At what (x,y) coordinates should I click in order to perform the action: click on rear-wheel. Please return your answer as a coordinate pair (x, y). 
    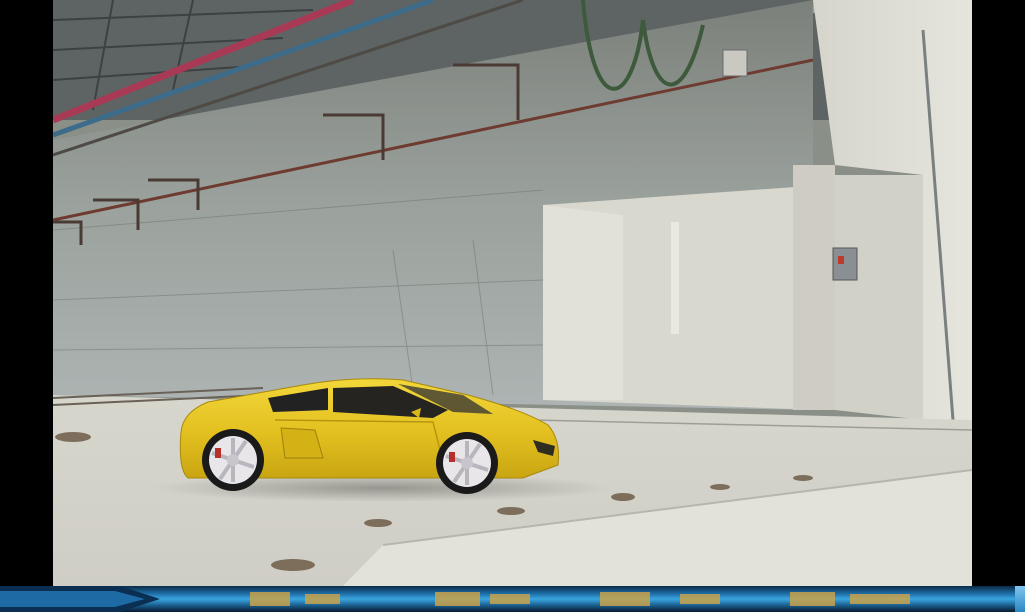
    Looking at the image, I should click on (233, 460).